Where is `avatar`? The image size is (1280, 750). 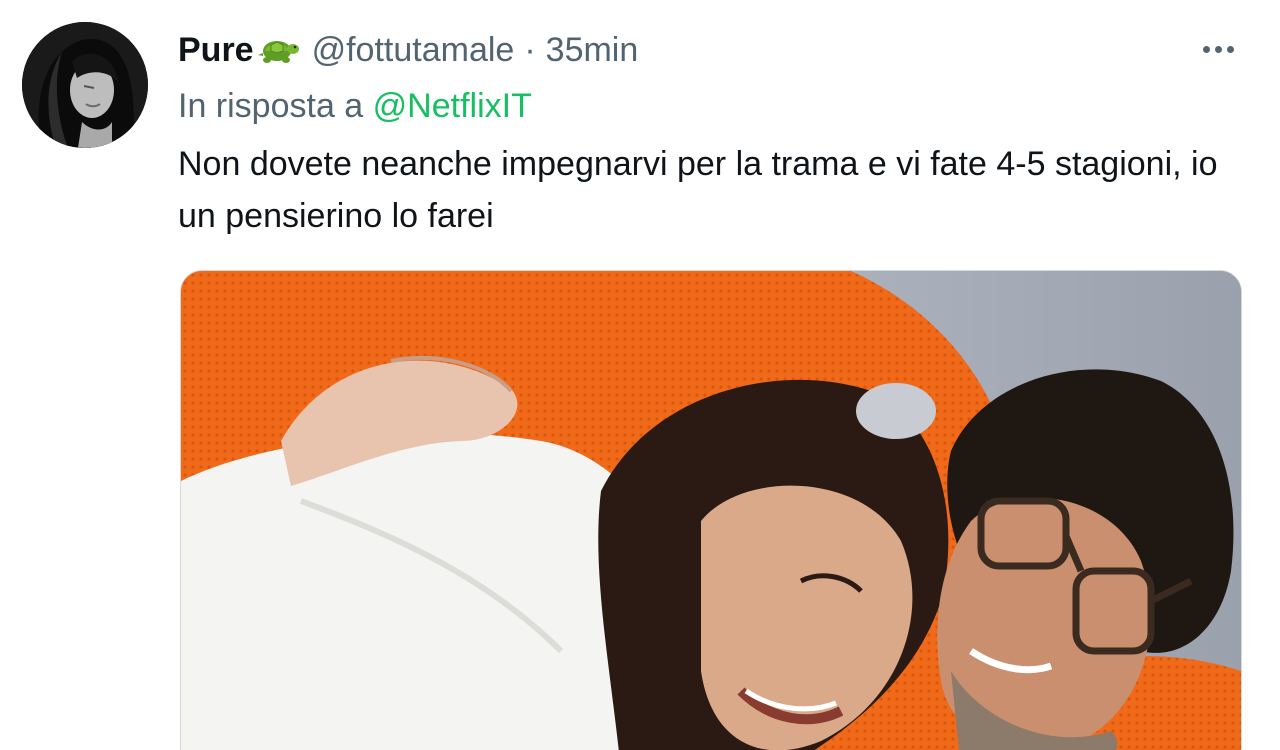 avatar is located at coordinates (85, 85).